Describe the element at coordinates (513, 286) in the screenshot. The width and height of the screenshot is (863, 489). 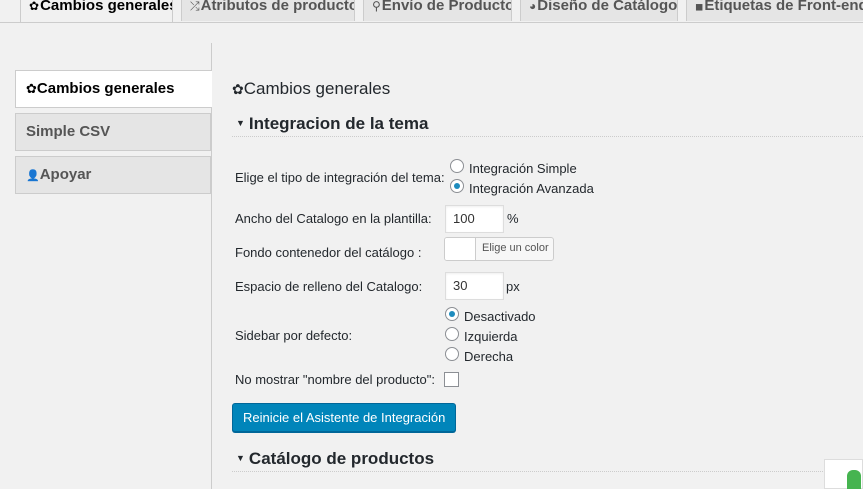
I see `px-unit: px` at that location.